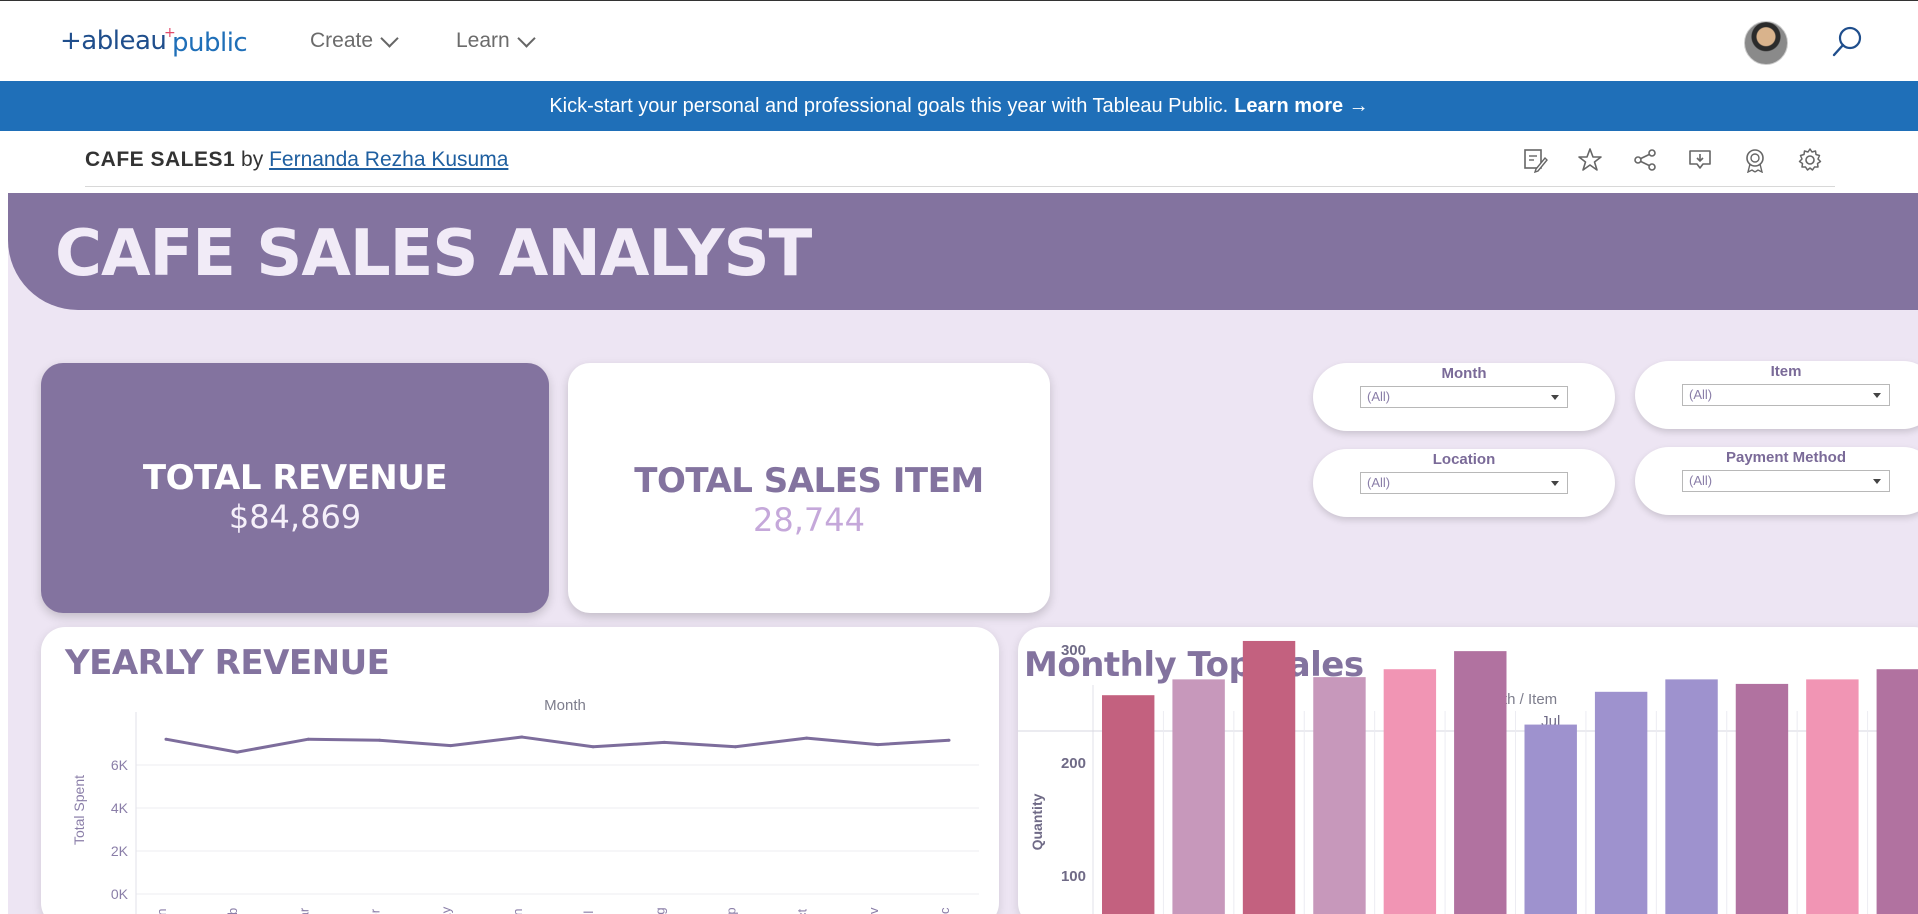 This screenshot has height=914, width=1918. Describe the element at coordinates (959, 162) in the screenshot. I see `viz-title-bar: CAFE SALES1 by Fernanda Rezha Kusuma` at that location.